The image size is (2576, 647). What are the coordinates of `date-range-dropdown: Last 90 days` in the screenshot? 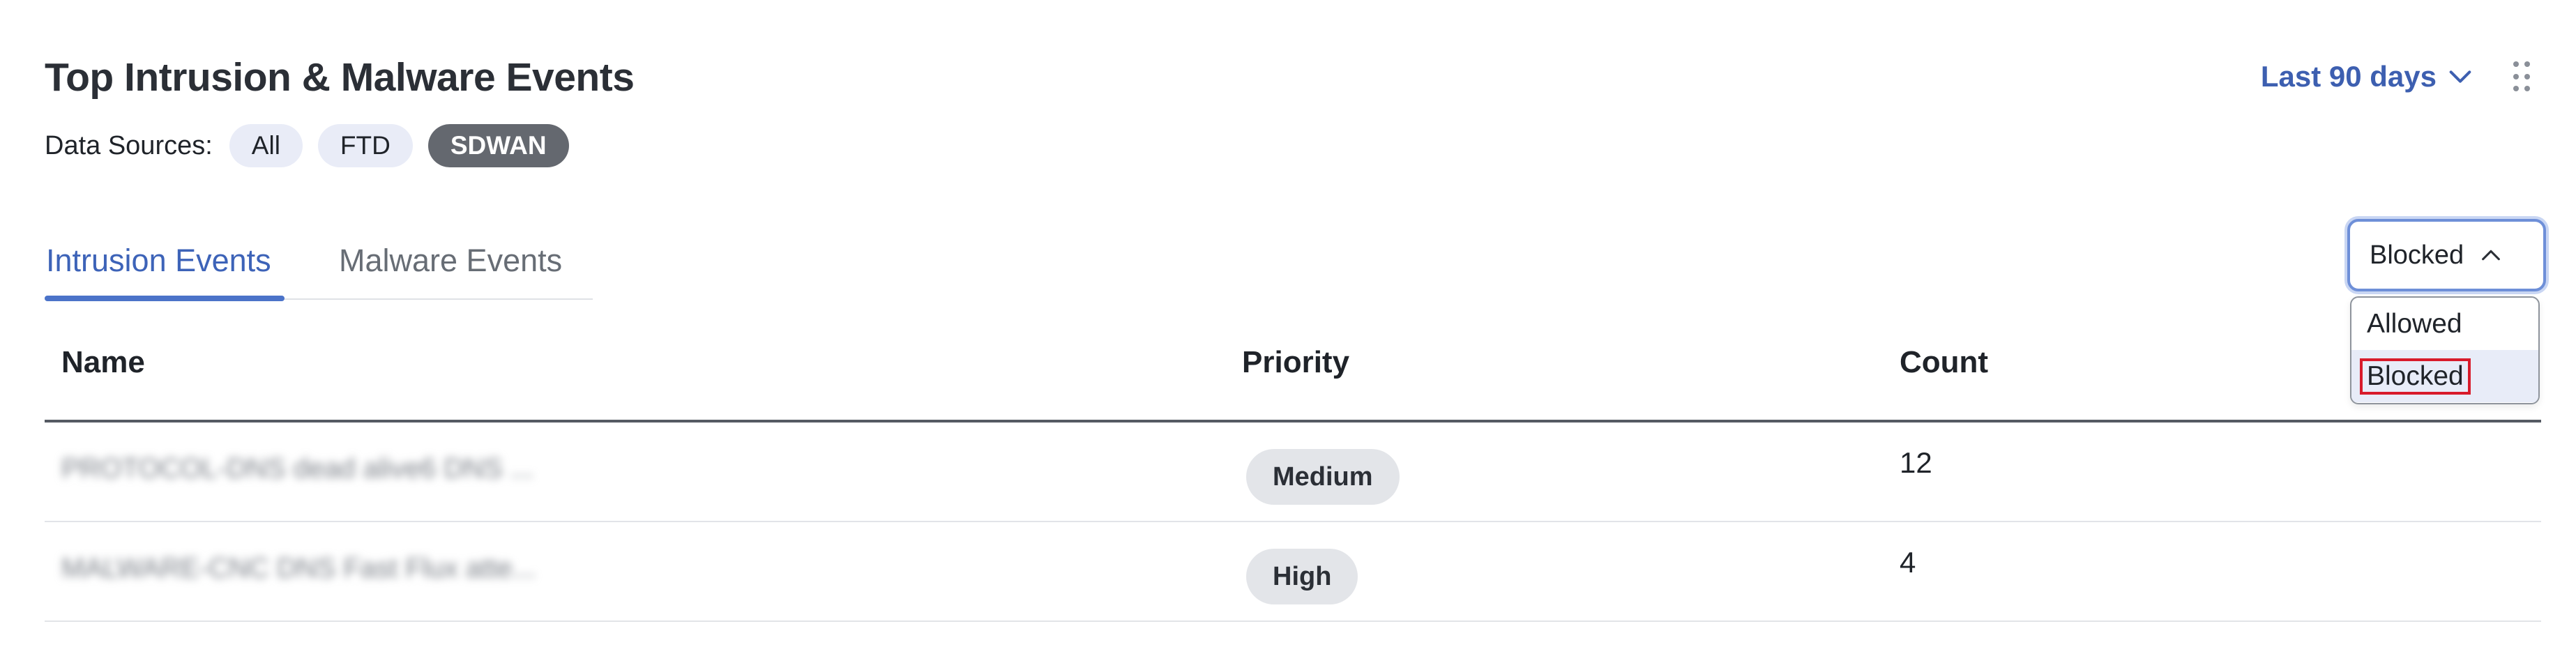 It's located at (2367, 76).